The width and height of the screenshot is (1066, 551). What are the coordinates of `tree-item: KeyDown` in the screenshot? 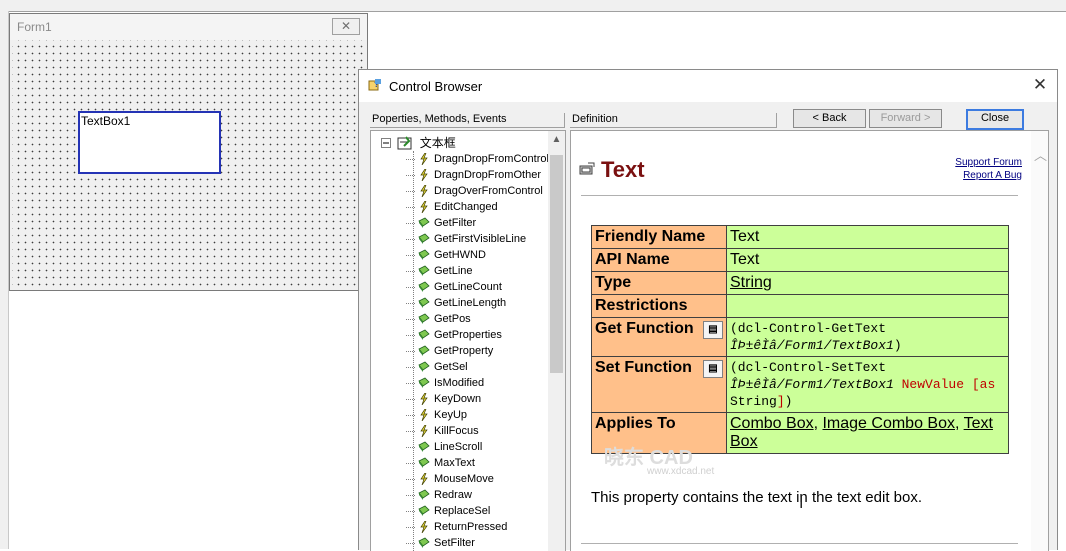 It's located at (443, 399).